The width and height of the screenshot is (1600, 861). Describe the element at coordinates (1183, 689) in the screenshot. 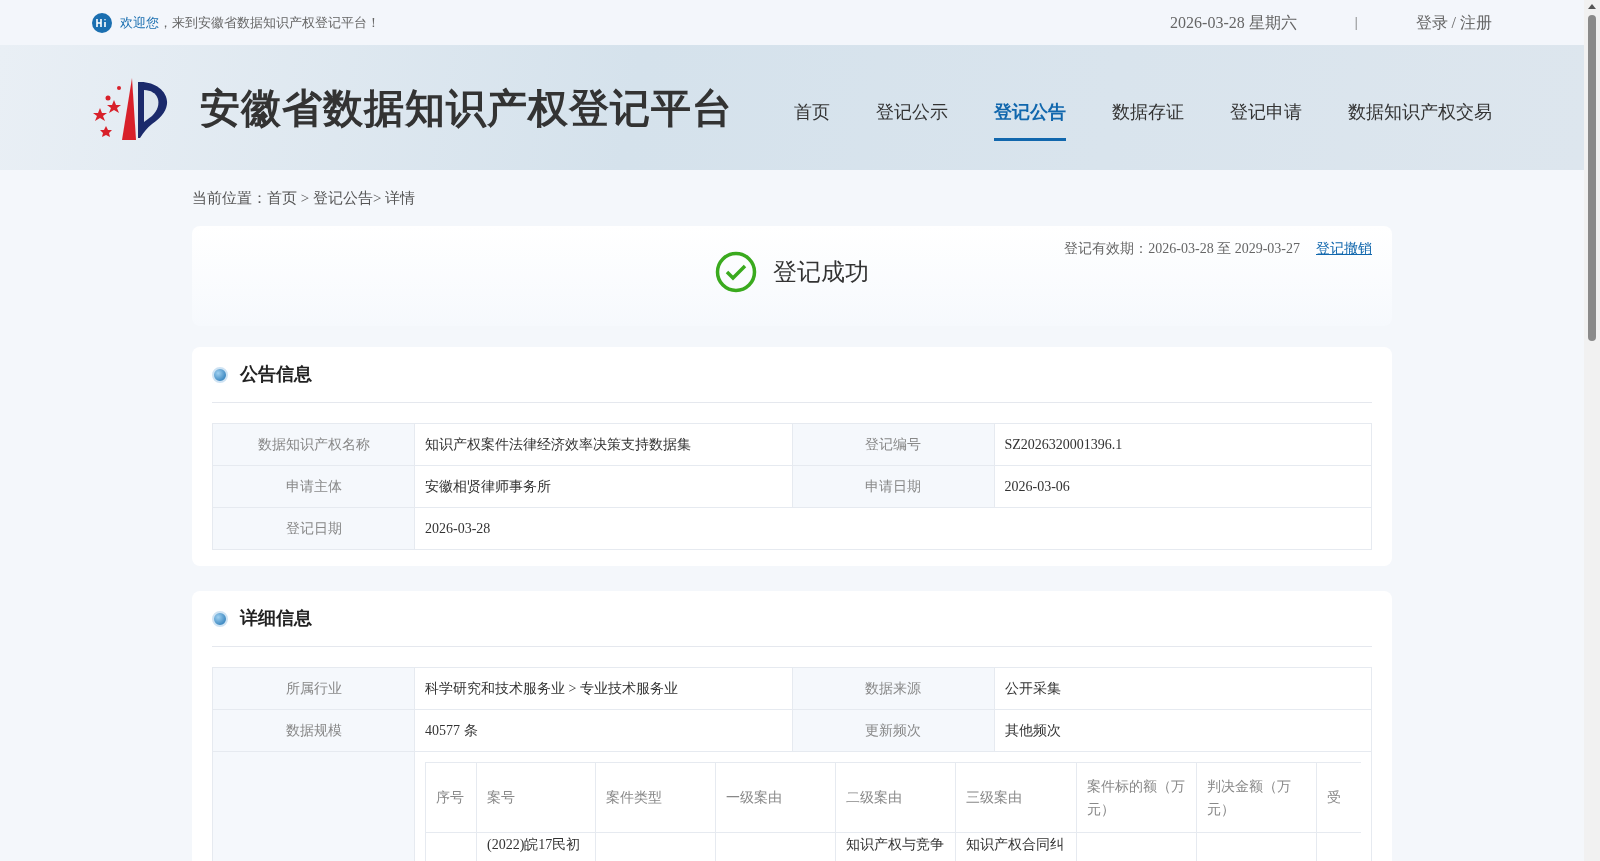

I see `field-value: 公开采集` at that location.